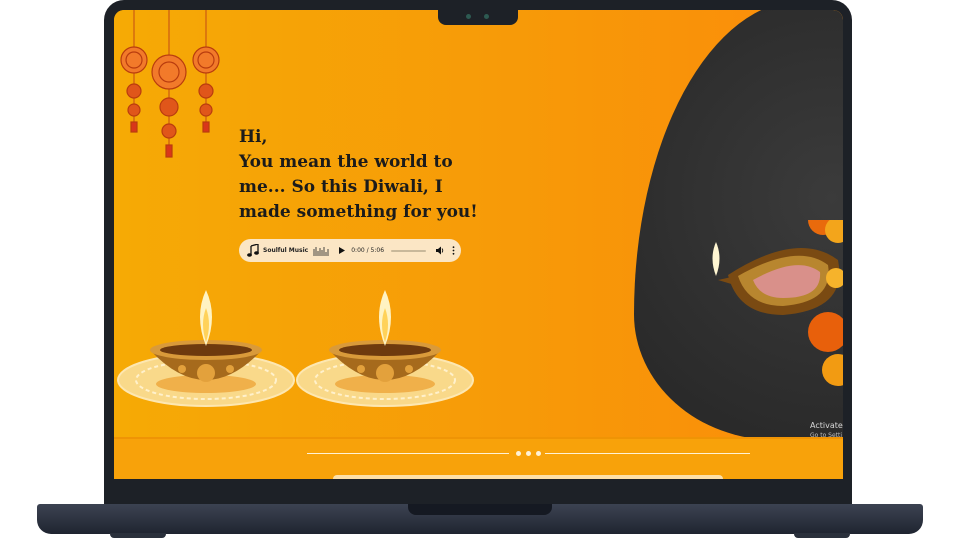 The height and width of the screenshot is (540, 960). I want to click on laptop-foot-left, so click(138, 535).